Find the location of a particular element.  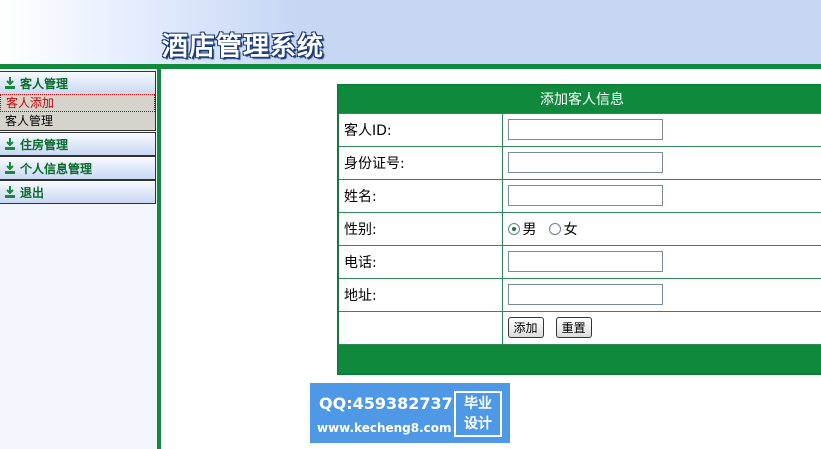

menu-head-room-management: 住房管理 is located at coordinates (77, 144).